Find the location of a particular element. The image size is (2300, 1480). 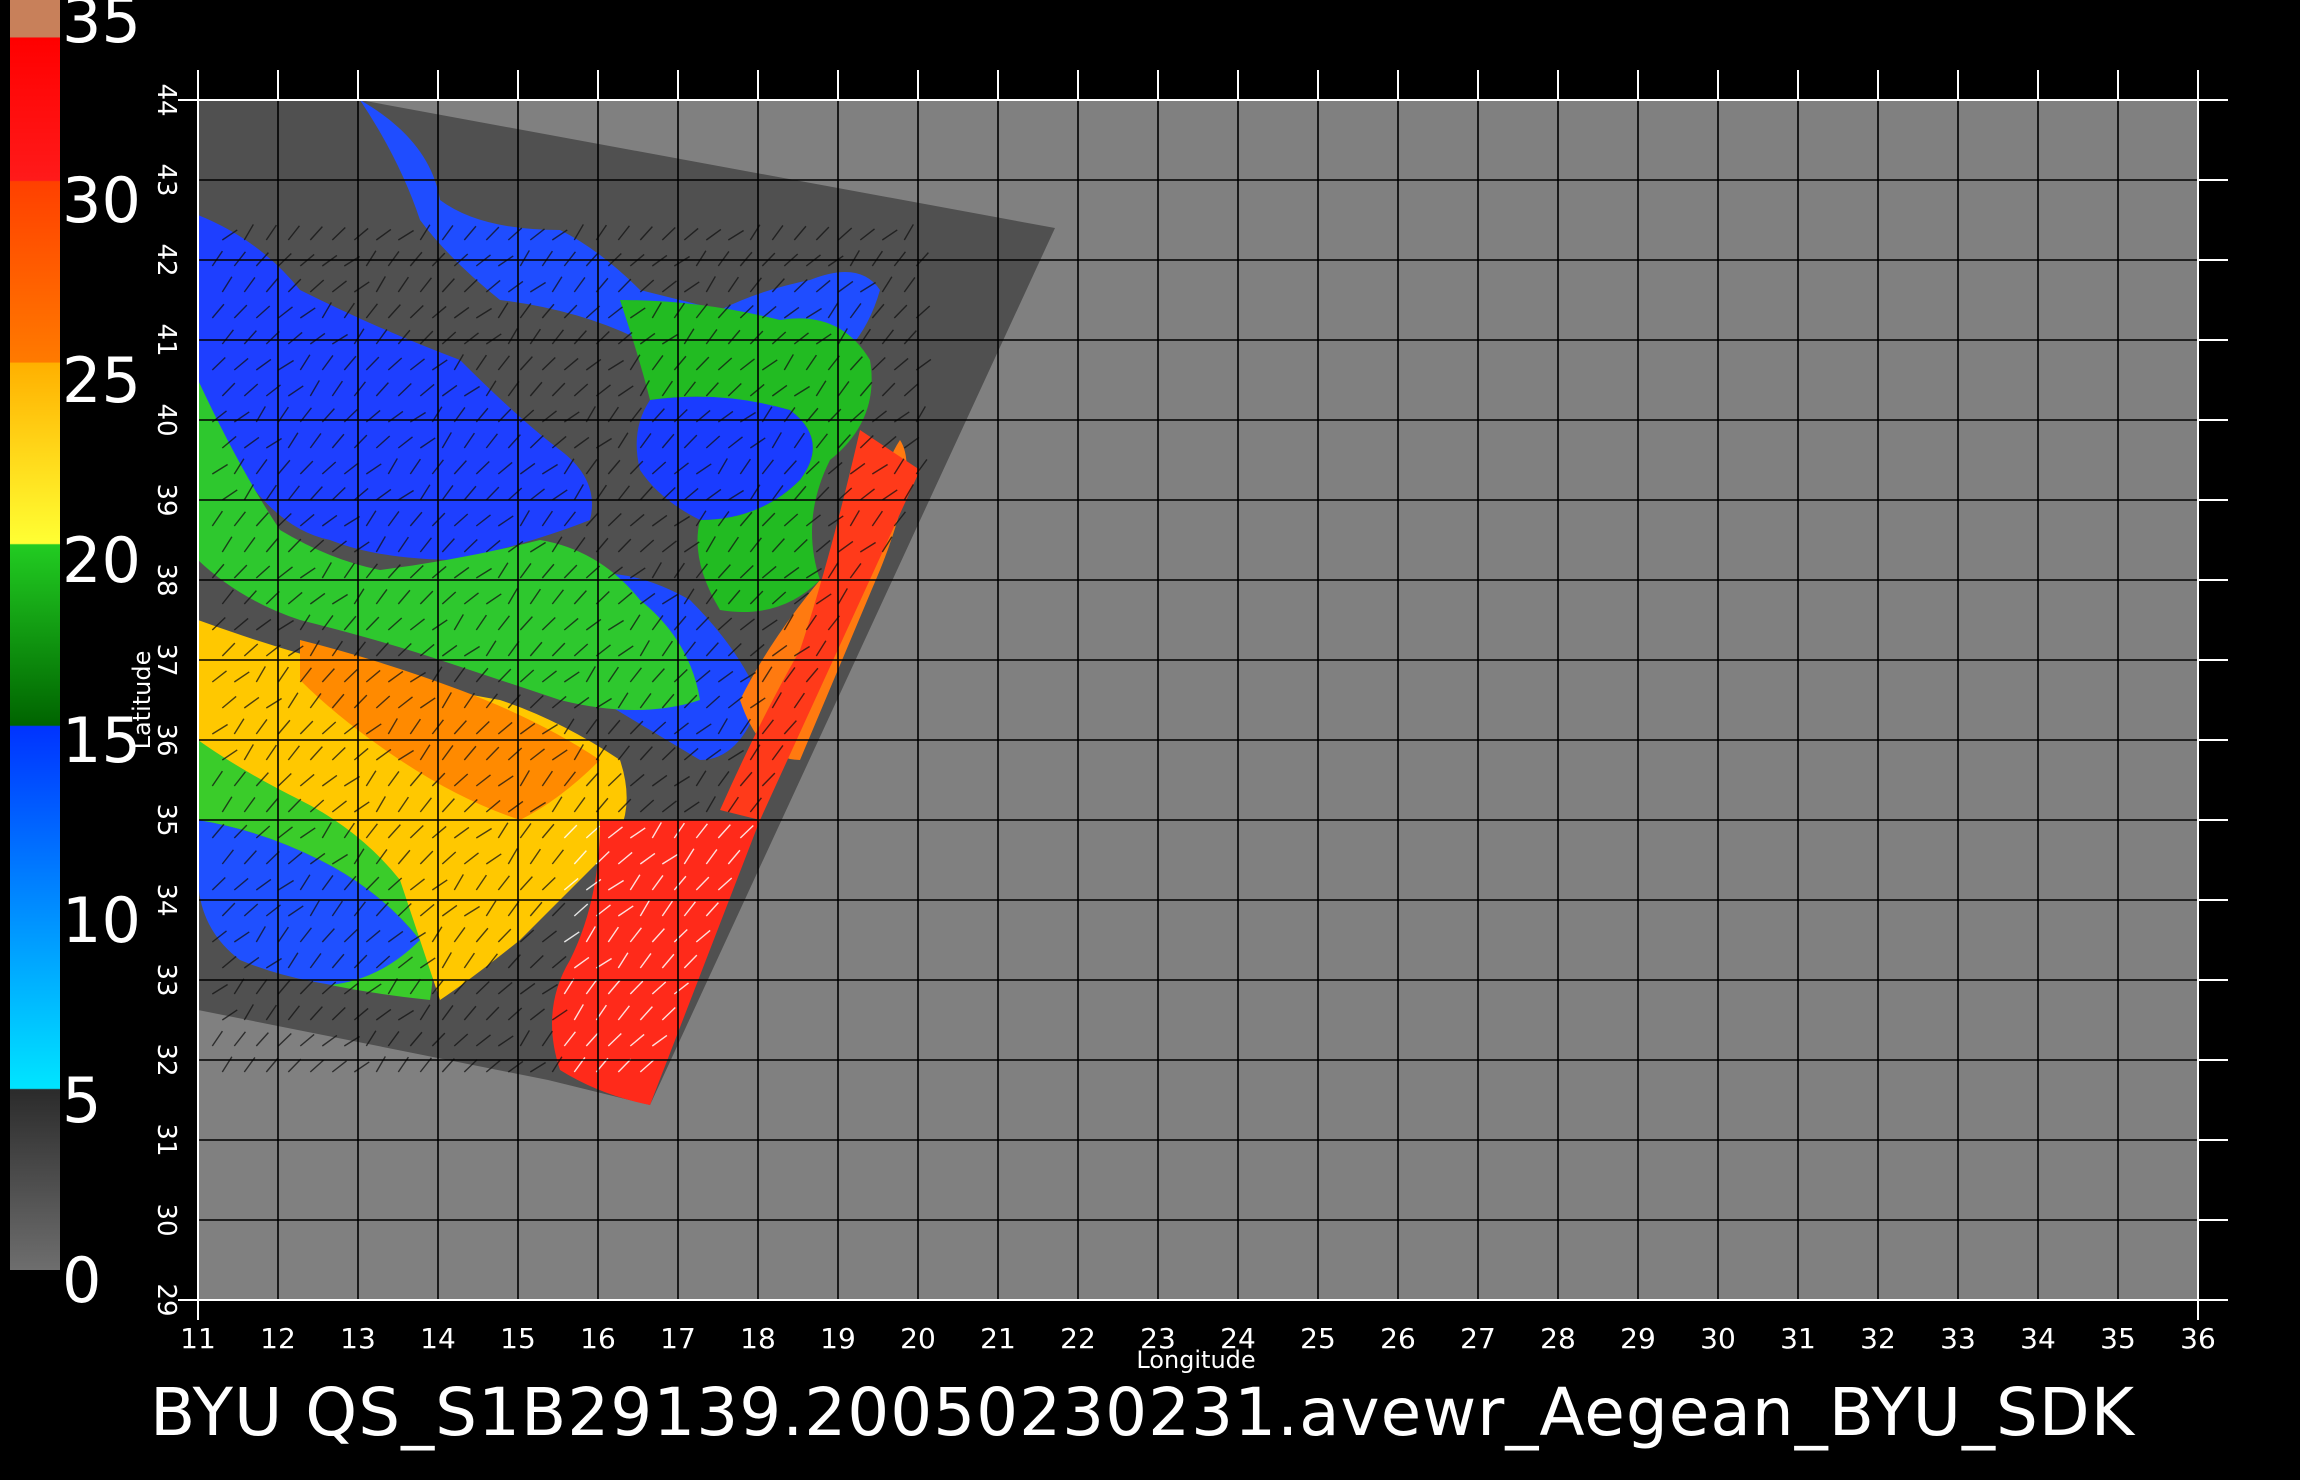

lat-tick-label: 43 is located at coordinates (166, 179).